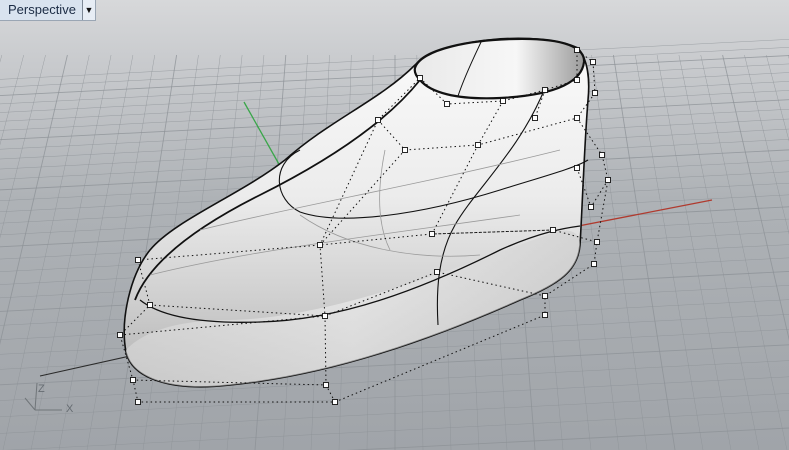 The width and height of the screenshot is (789, 450). What do you see at coordinates (88, 10) in the screenshot?
I see `caret-down-icon: ▼` at bounding box center [88, 10].